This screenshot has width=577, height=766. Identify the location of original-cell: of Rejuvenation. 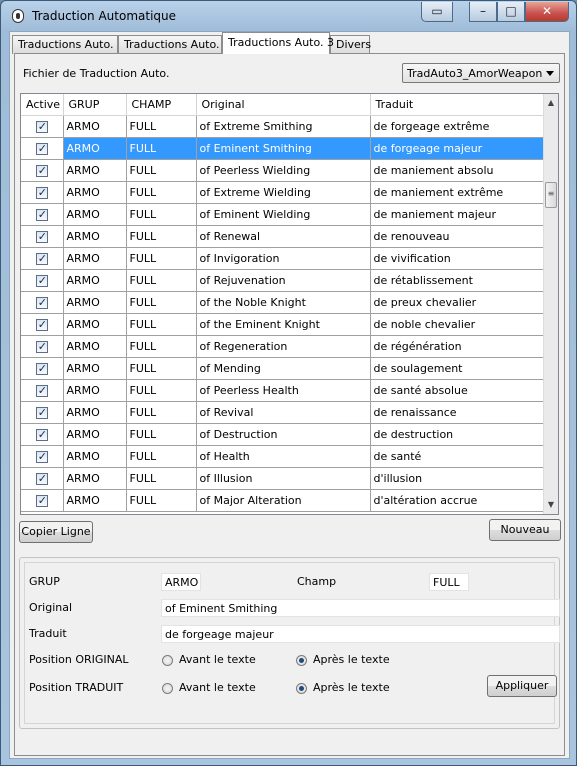
(283, 280).